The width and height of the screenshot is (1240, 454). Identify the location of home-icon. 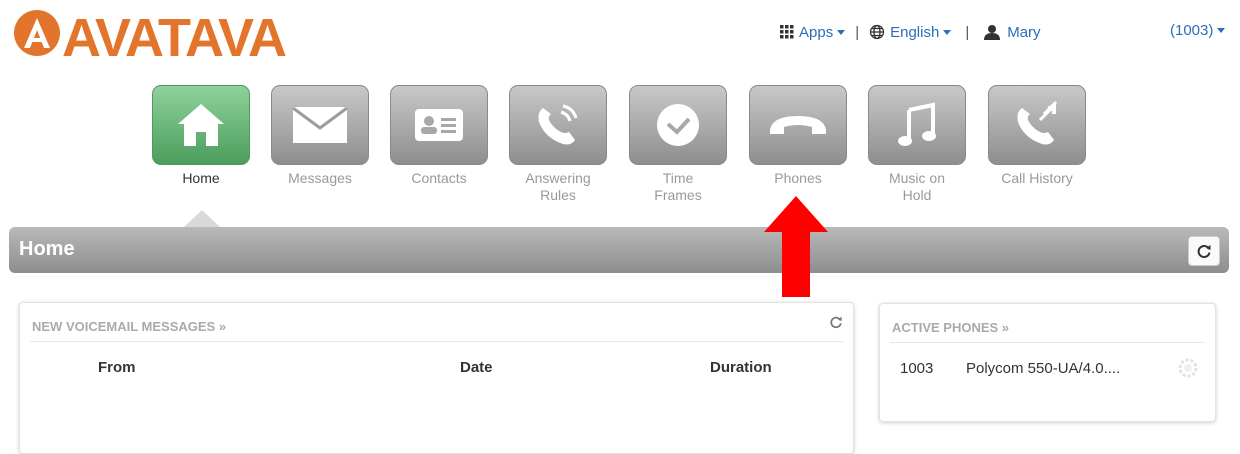
(201, 125).